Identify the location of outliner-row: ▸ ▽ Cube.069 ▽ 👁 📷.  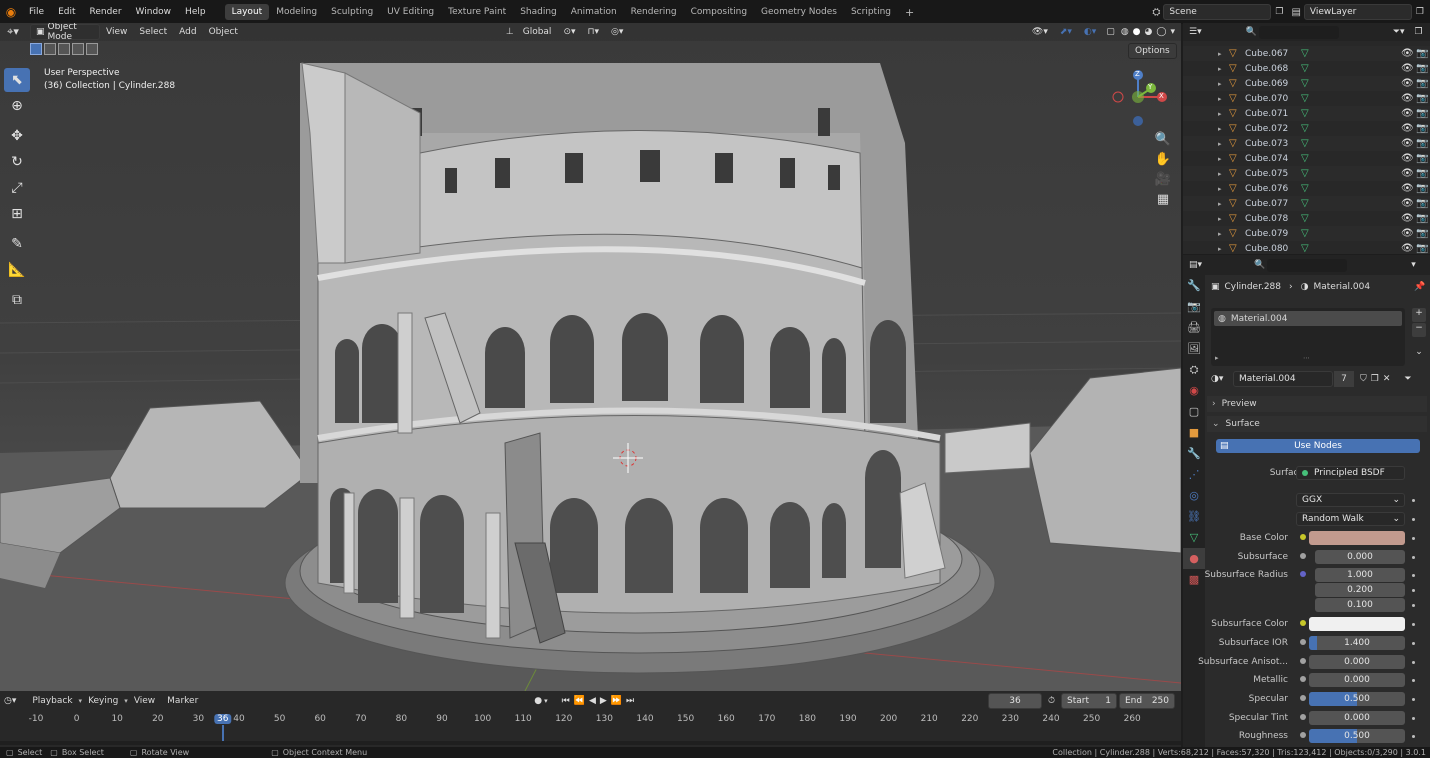
(1306, 83).